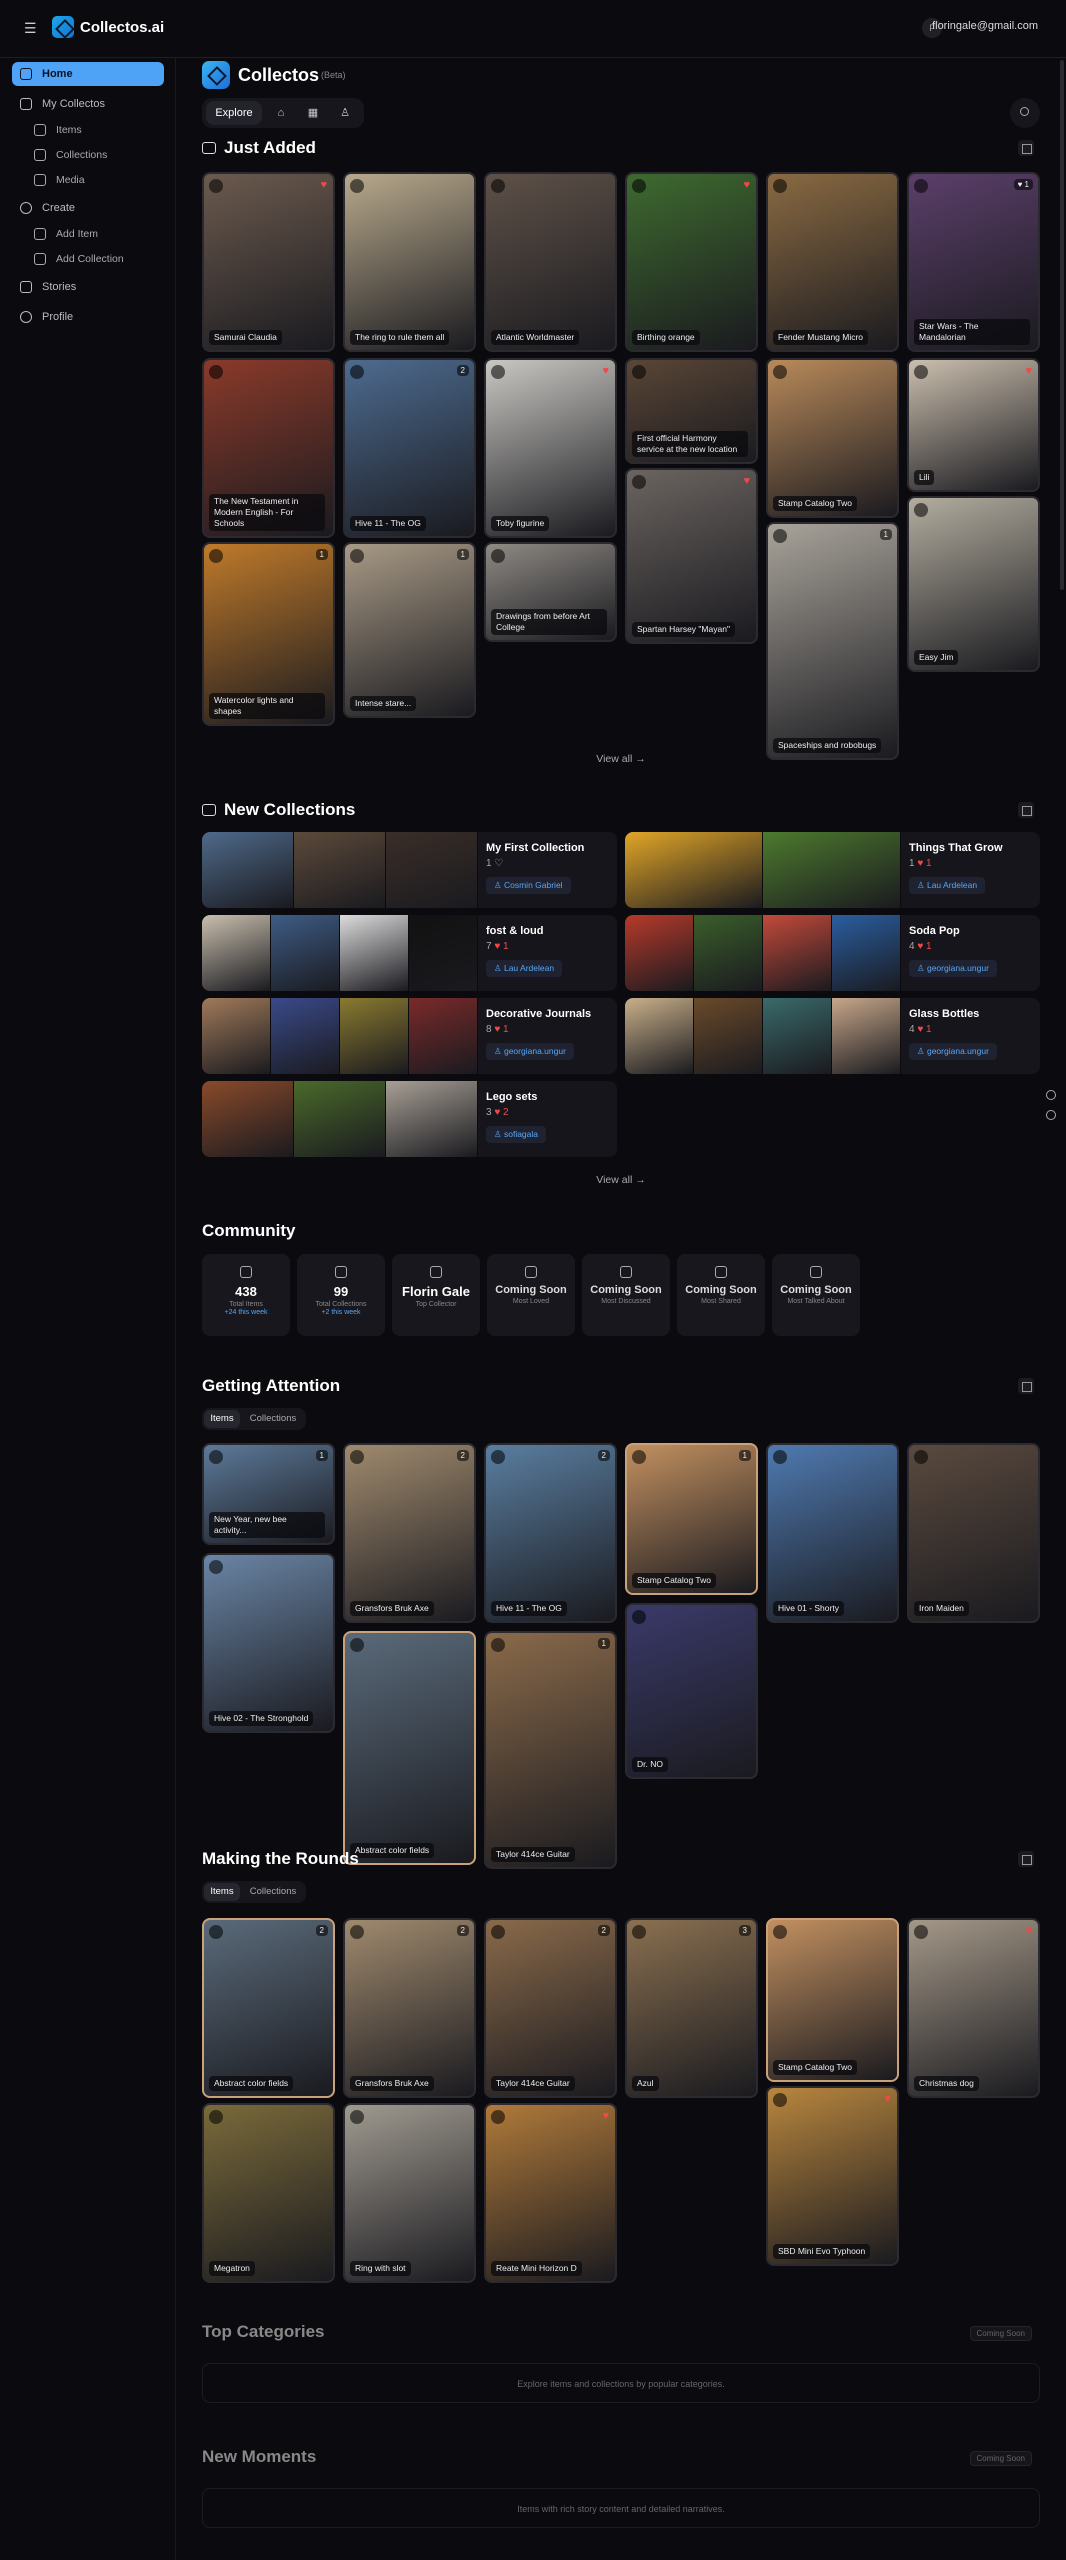 Image resolution: width=1066 pixels, height=2560 pixels. What do you see at coordinates (305, 953) in the screenshot?
I see `collection-thumbnail` at bounding box center [305, 953].